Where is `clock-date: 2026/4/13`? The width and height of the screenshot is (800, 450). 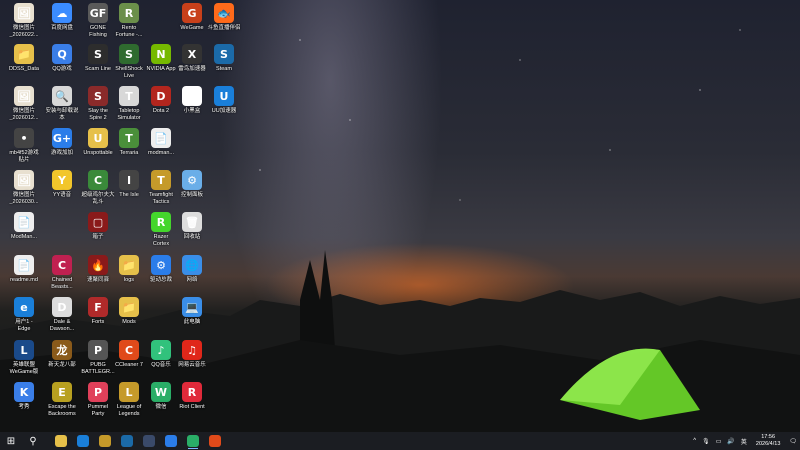 clock-date: 2026/4/13 is located at coordinates (768, 444).